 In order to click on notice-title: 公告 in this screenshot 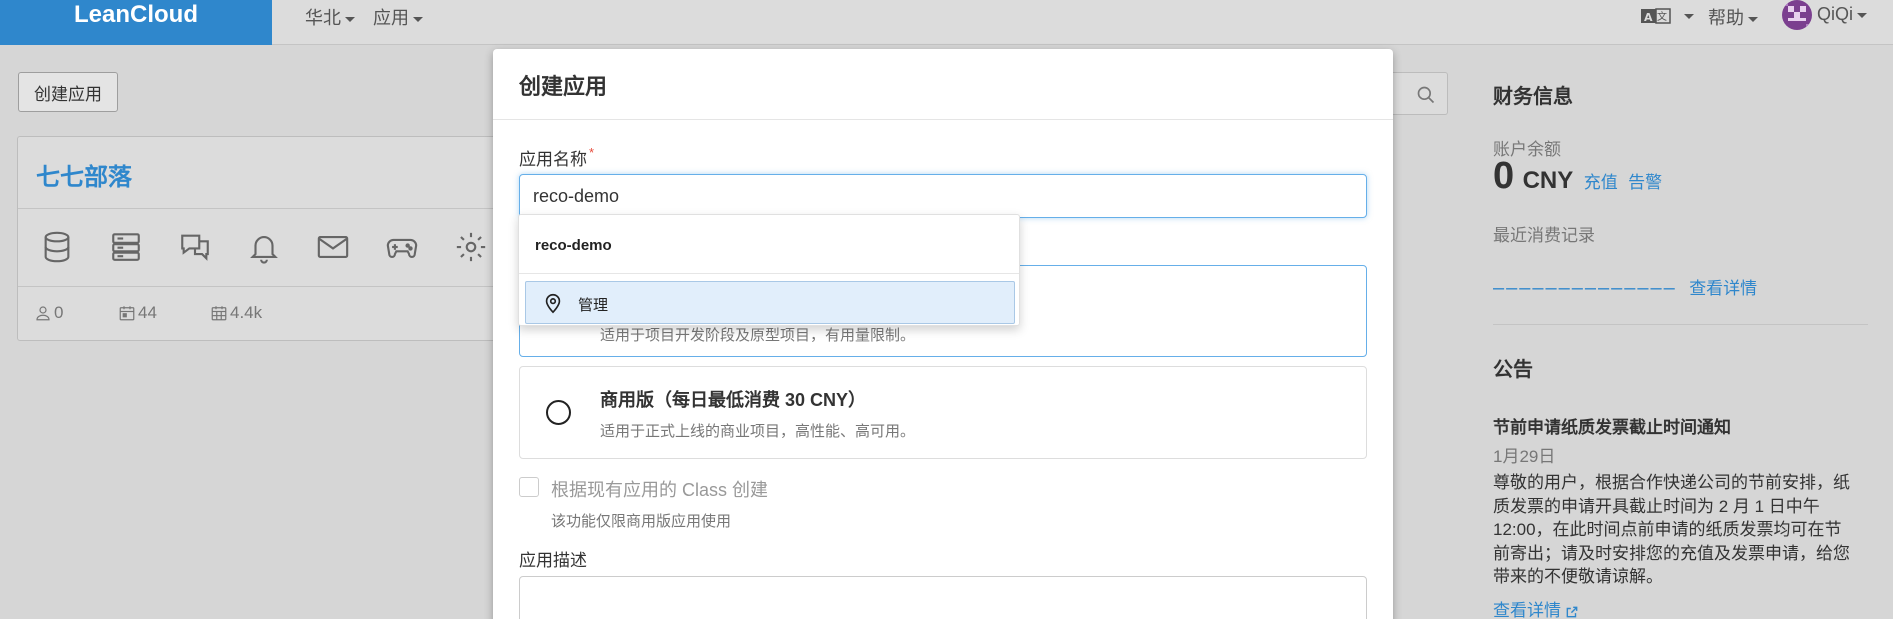, I will do `click(1513, 370)`.